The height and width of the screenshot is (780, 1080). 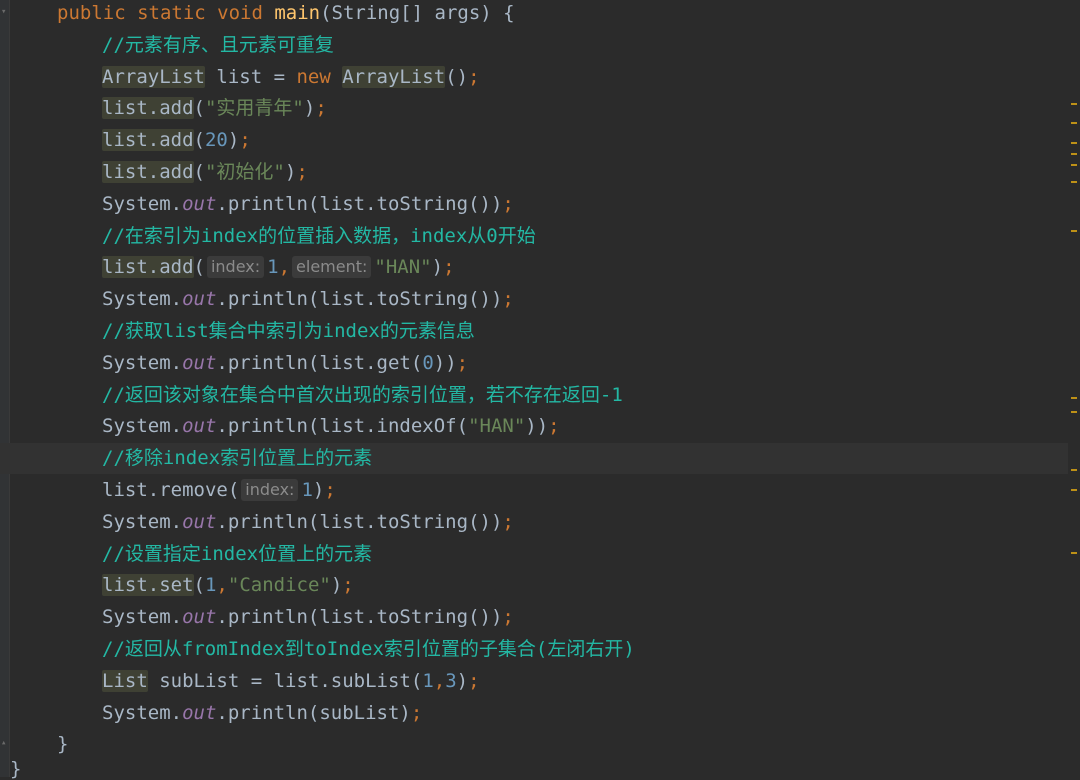 What do you see at coordinates (148, 585) in the screenshot?
I see `code-token: list.set` at bounding box center [148, 585].